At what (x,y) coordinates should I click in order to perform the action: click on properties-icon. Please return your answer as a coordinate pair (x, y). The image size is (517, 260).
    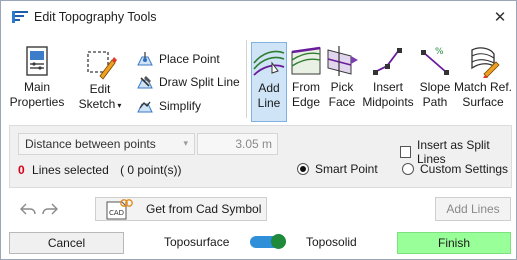
    Looking at the image, I should click on (37, 61).